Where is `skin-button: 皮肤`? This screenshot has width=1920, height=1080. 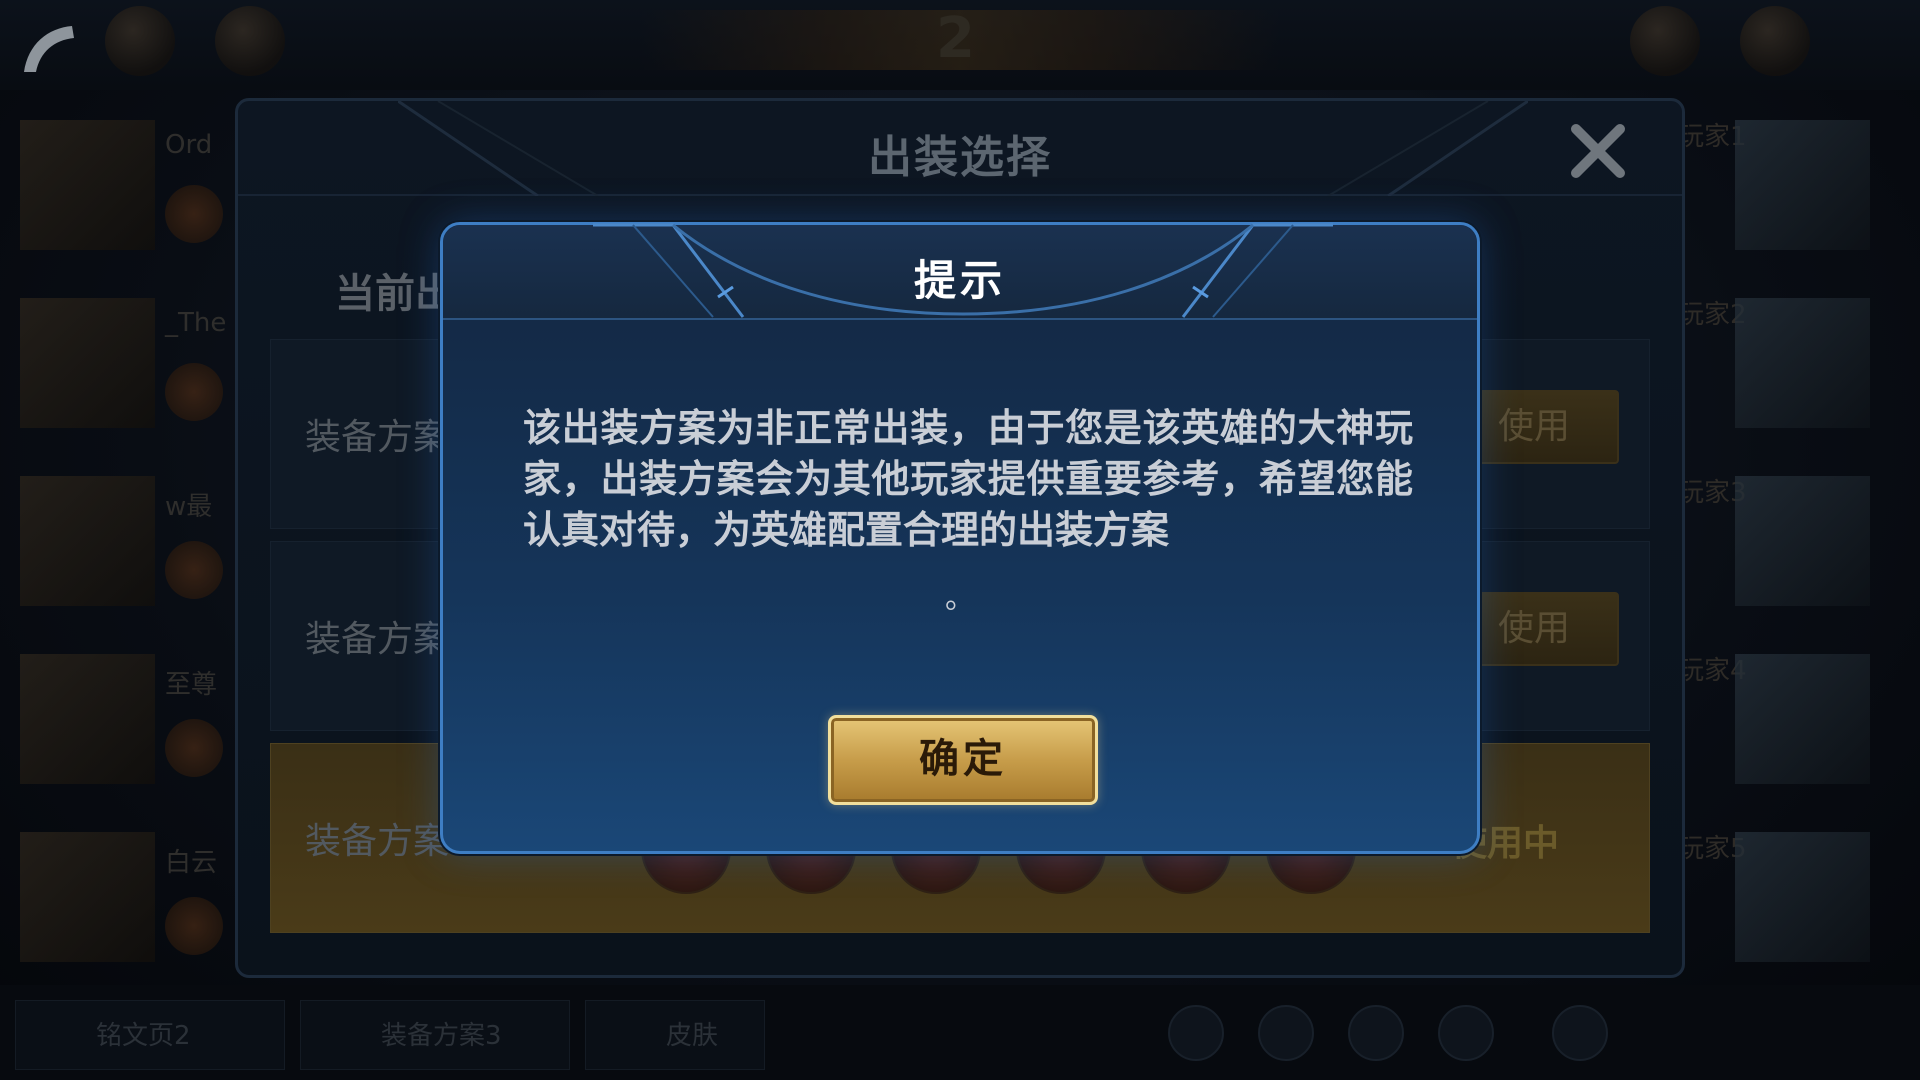
skin-button: 皮肤 is located at coordinates (675, 1035).